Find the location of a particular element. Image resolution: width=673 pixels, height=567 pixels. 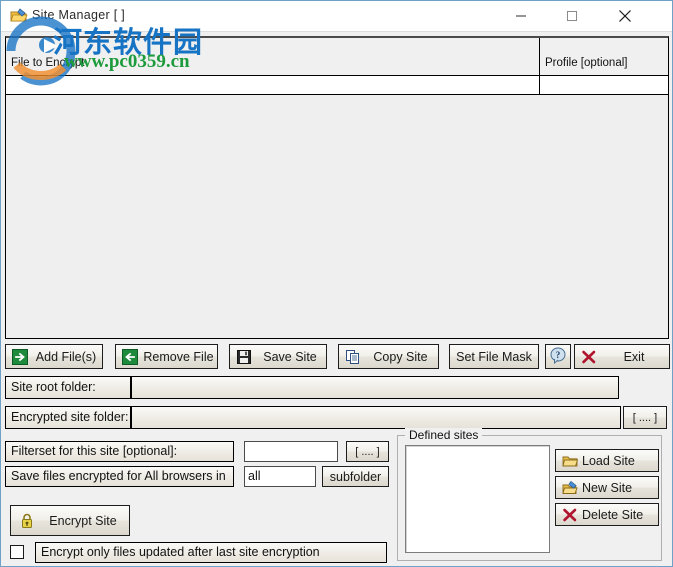

delete-site-button: Delete Site is located at coordinates (607, 514).